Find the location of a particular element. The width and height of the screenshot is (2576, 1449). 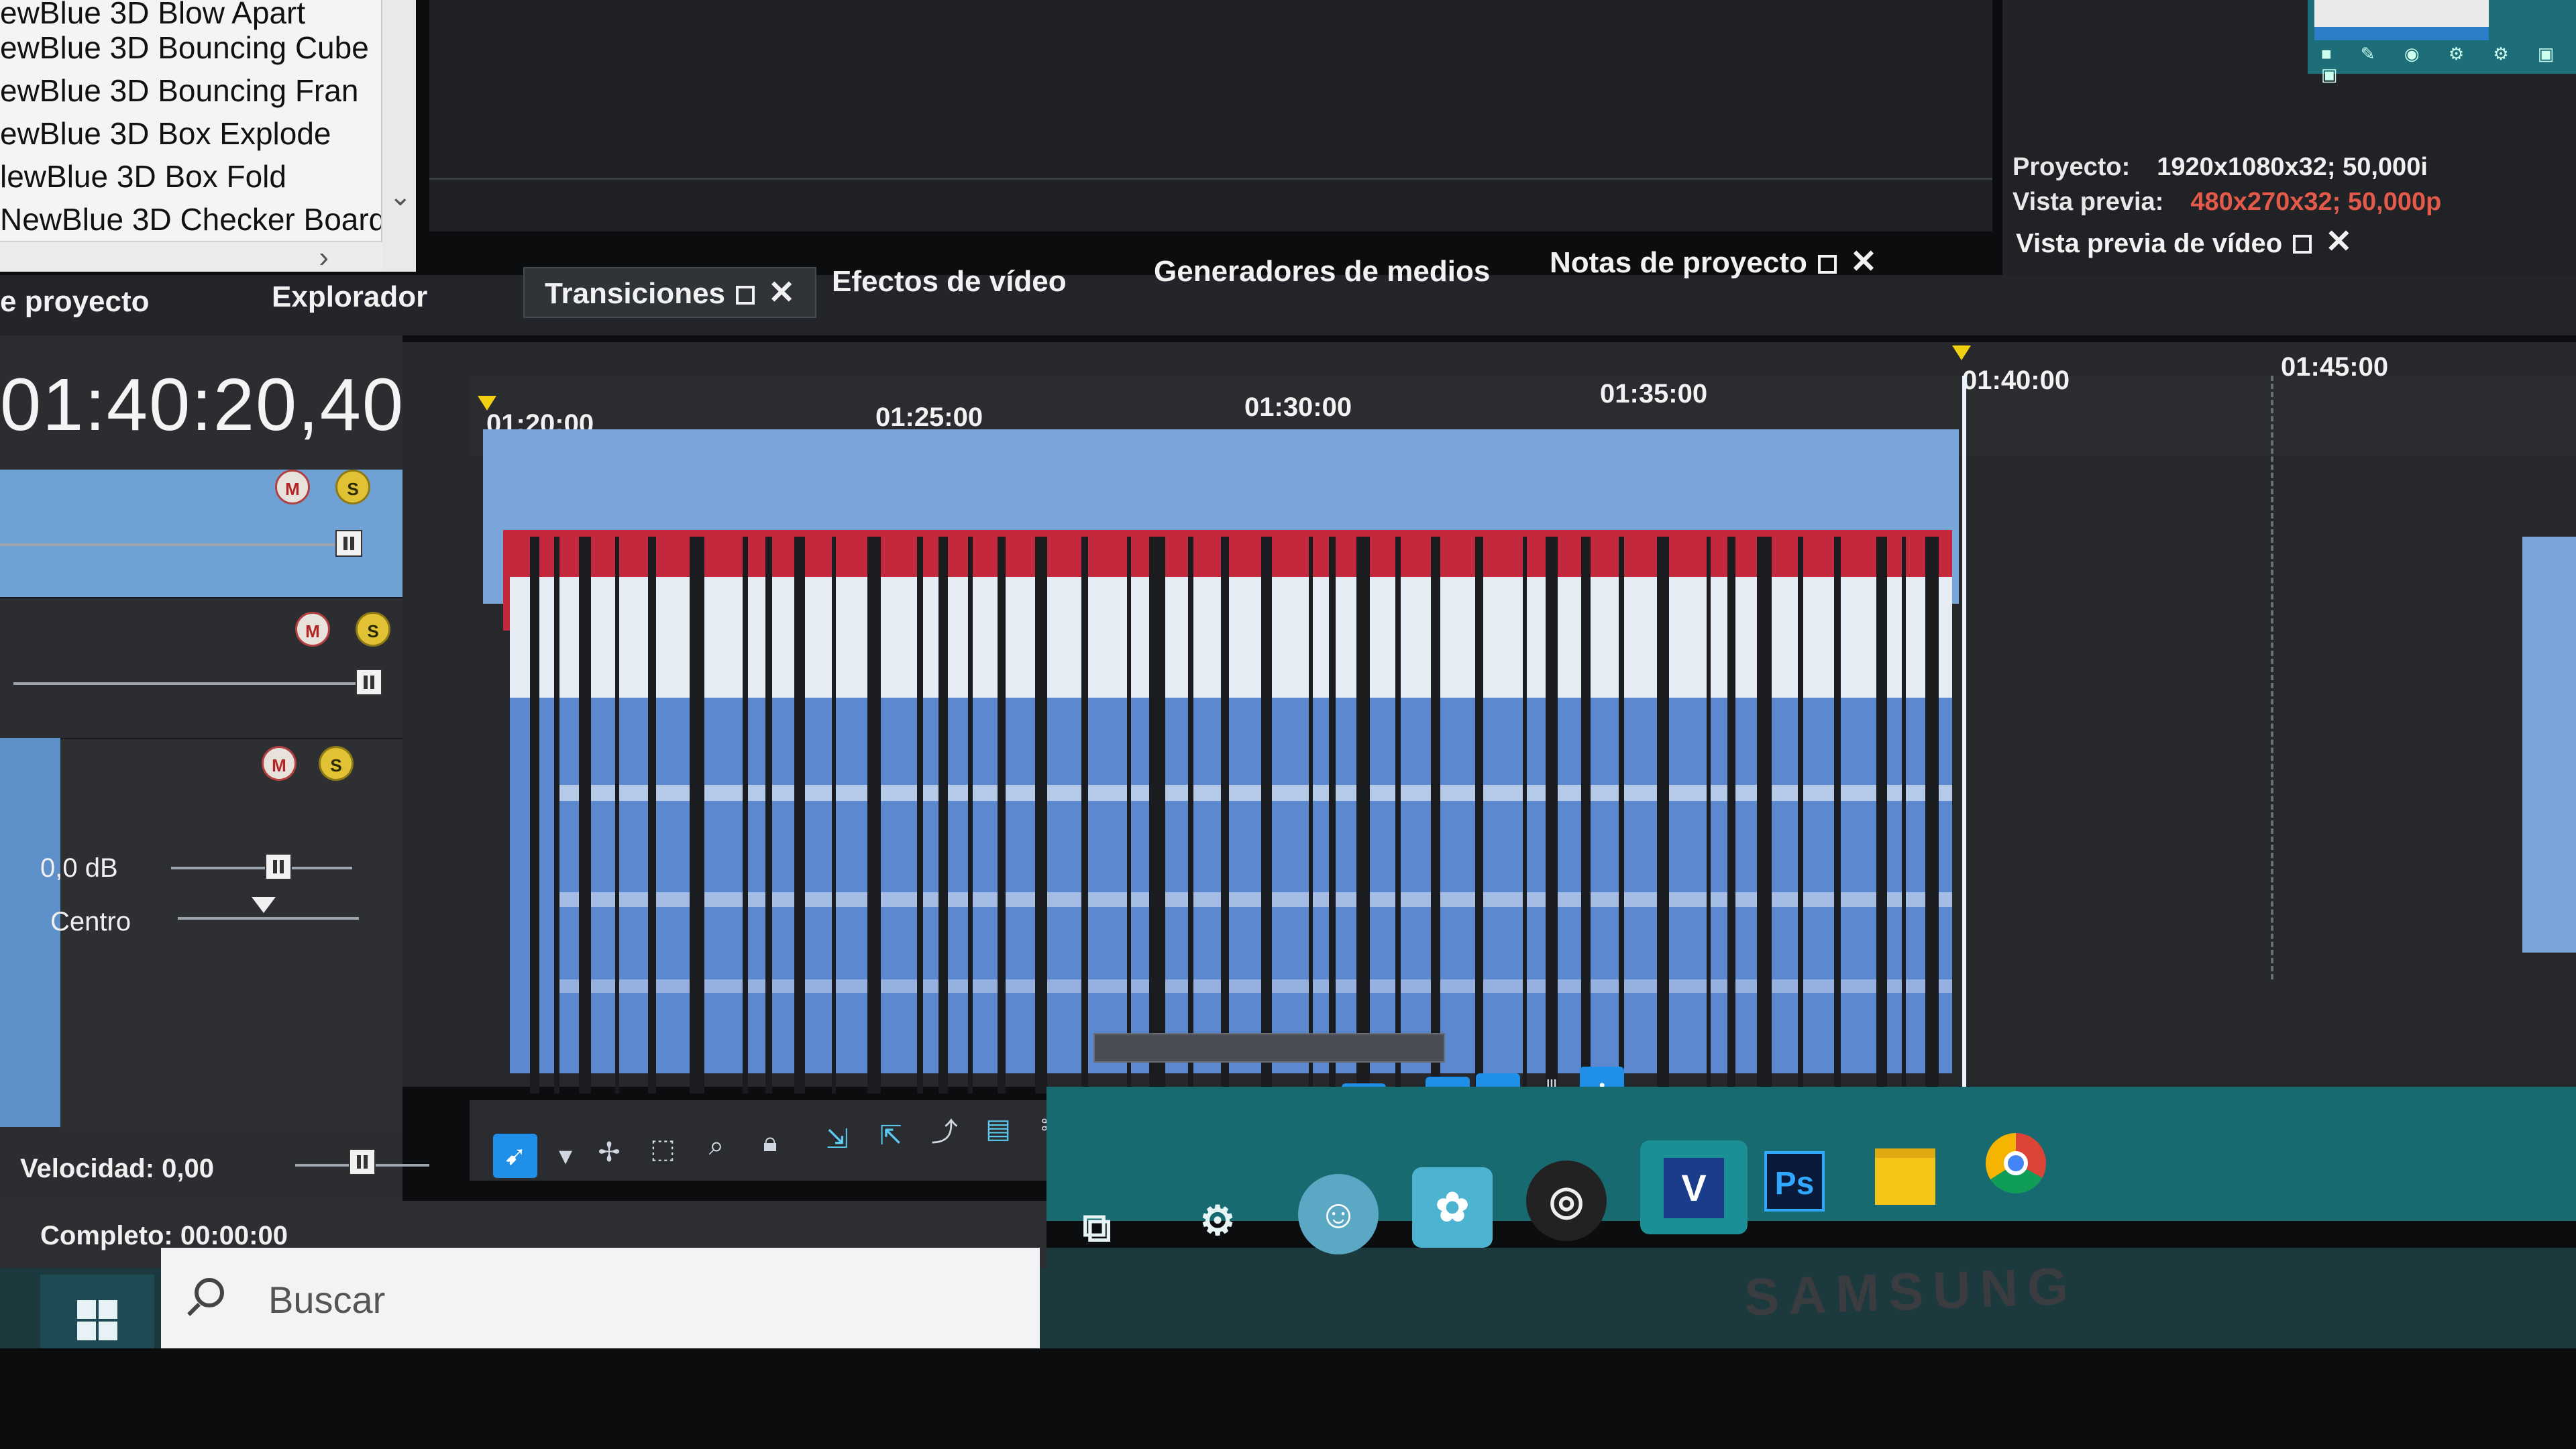

selection-tool-icon: ⬚ is located at coordinates (663, 1149).